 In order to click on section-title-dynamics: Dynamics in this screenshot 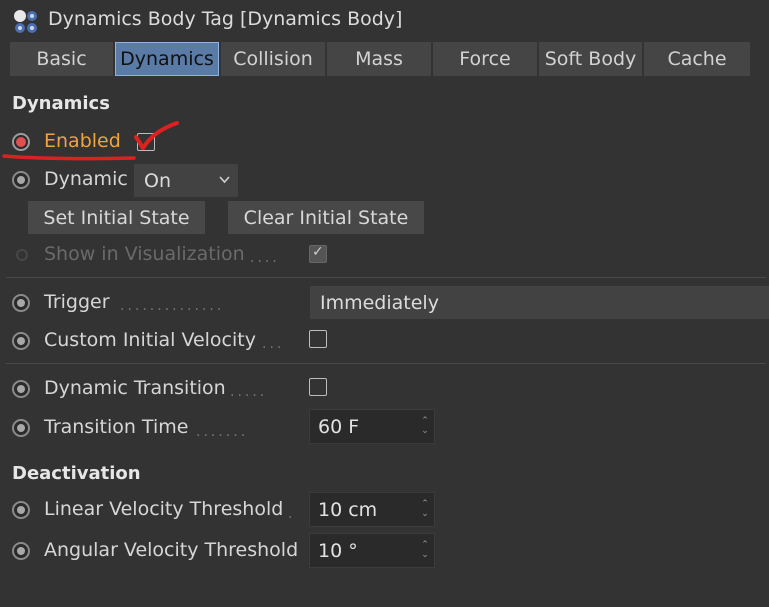, I will do `click(61, 103)`.